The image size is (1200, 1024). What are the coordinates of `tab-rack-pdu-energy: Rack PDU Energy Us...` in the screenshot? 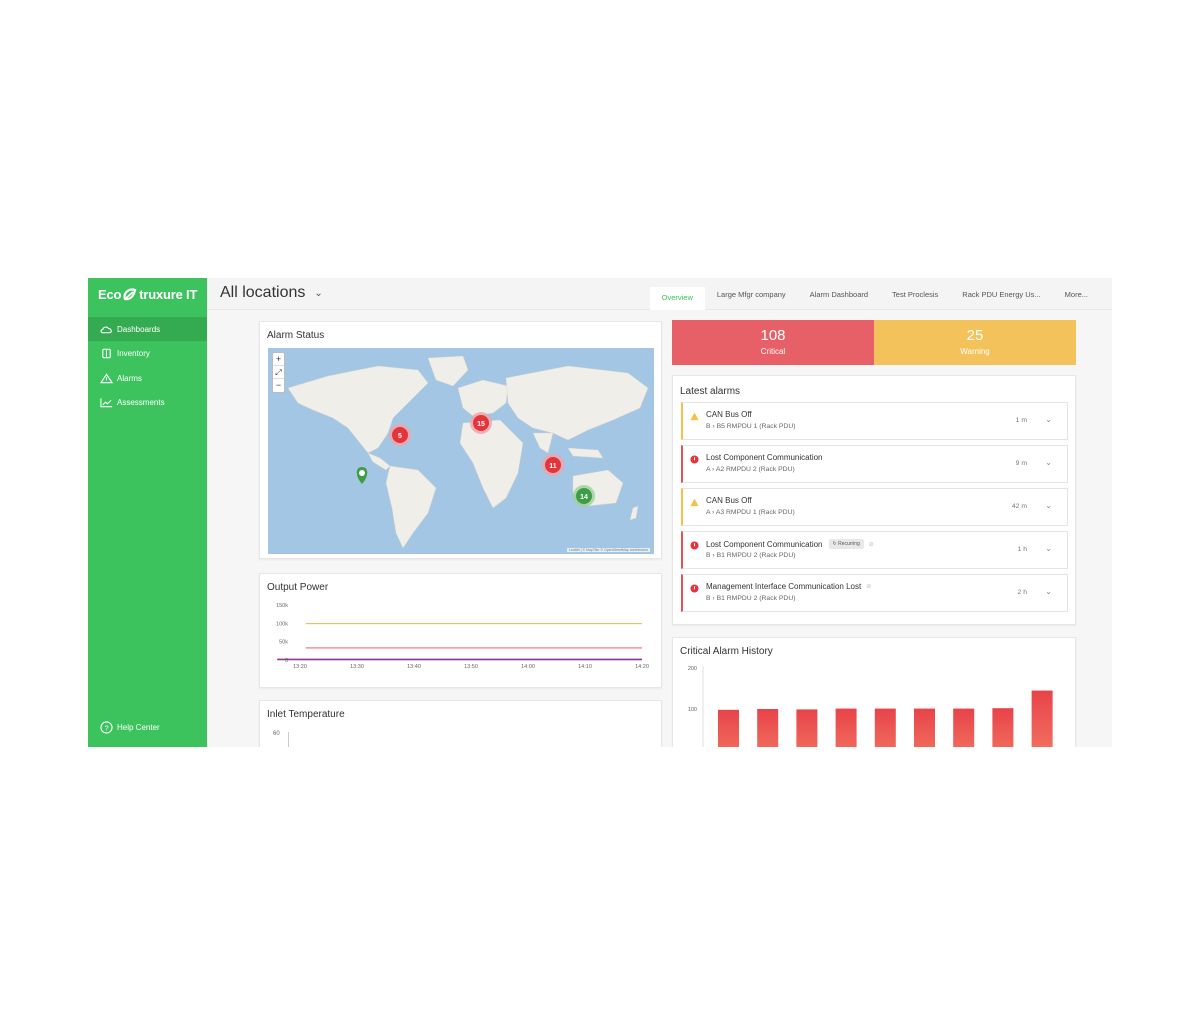 It's located at (1001, 299).